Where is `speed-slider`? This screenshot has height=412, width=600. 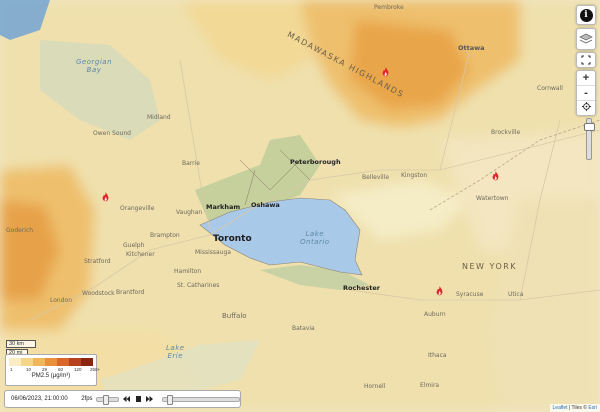 speed-slider is located at coordinates (107, 399).